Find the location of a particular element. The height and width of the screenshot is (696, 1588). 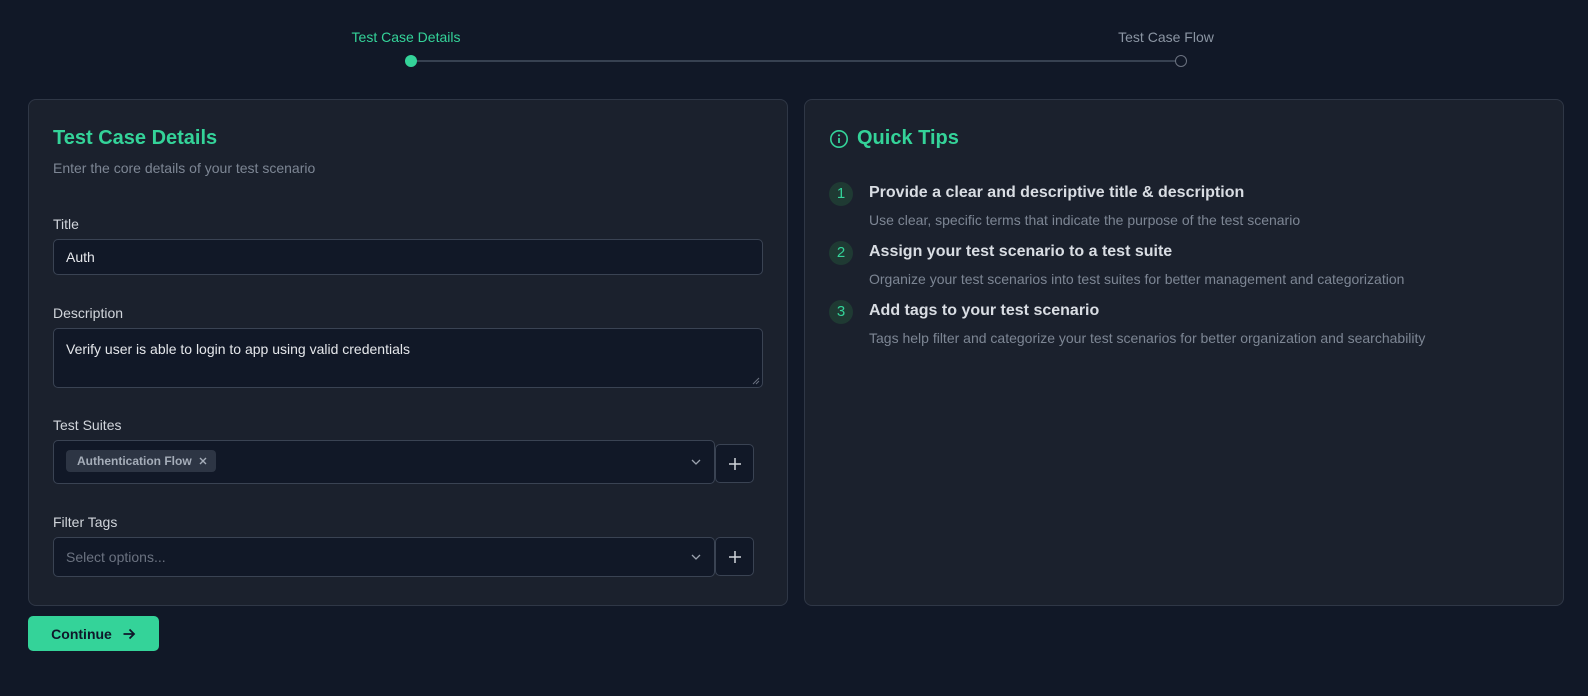

title-input: Auth is located at coordinates (408, 257).